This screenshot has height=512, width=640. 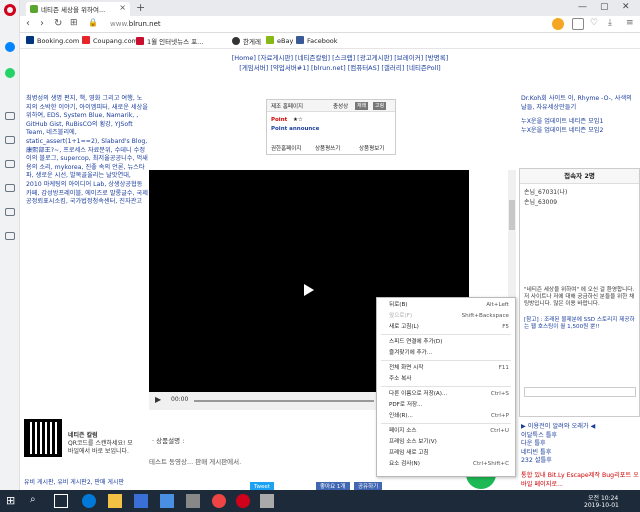 What do you see at coordinates (446, 379) in the screenshot?
I see `context-menu-item: 주소 복사` at bounding box center [446, 379].